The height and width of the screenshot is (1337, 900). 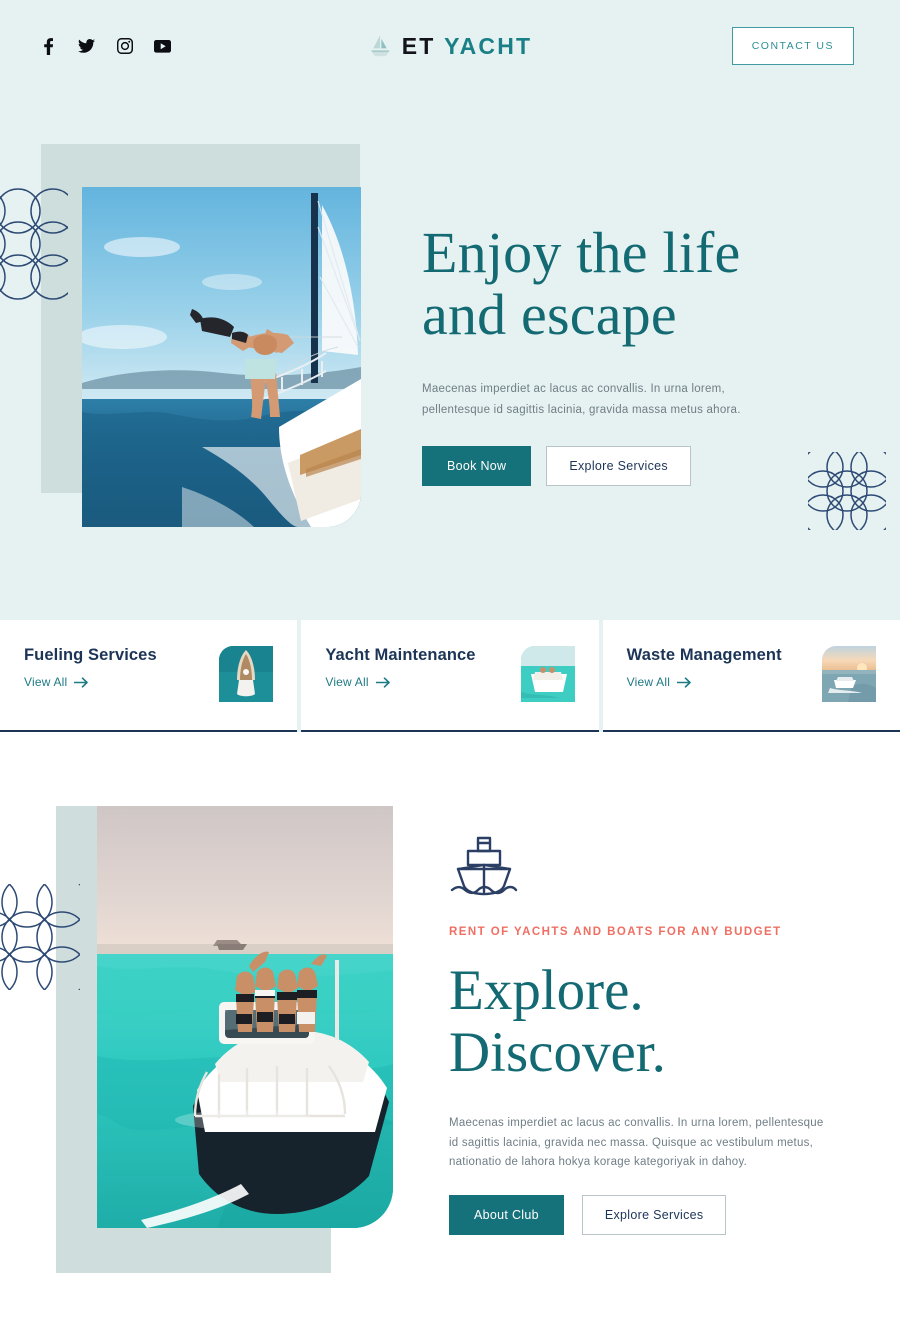 What do you see at coordinates (546, 990) in the screenshot?
I see `section2-title-line1: Explore.` at bounding box center [546, 990].